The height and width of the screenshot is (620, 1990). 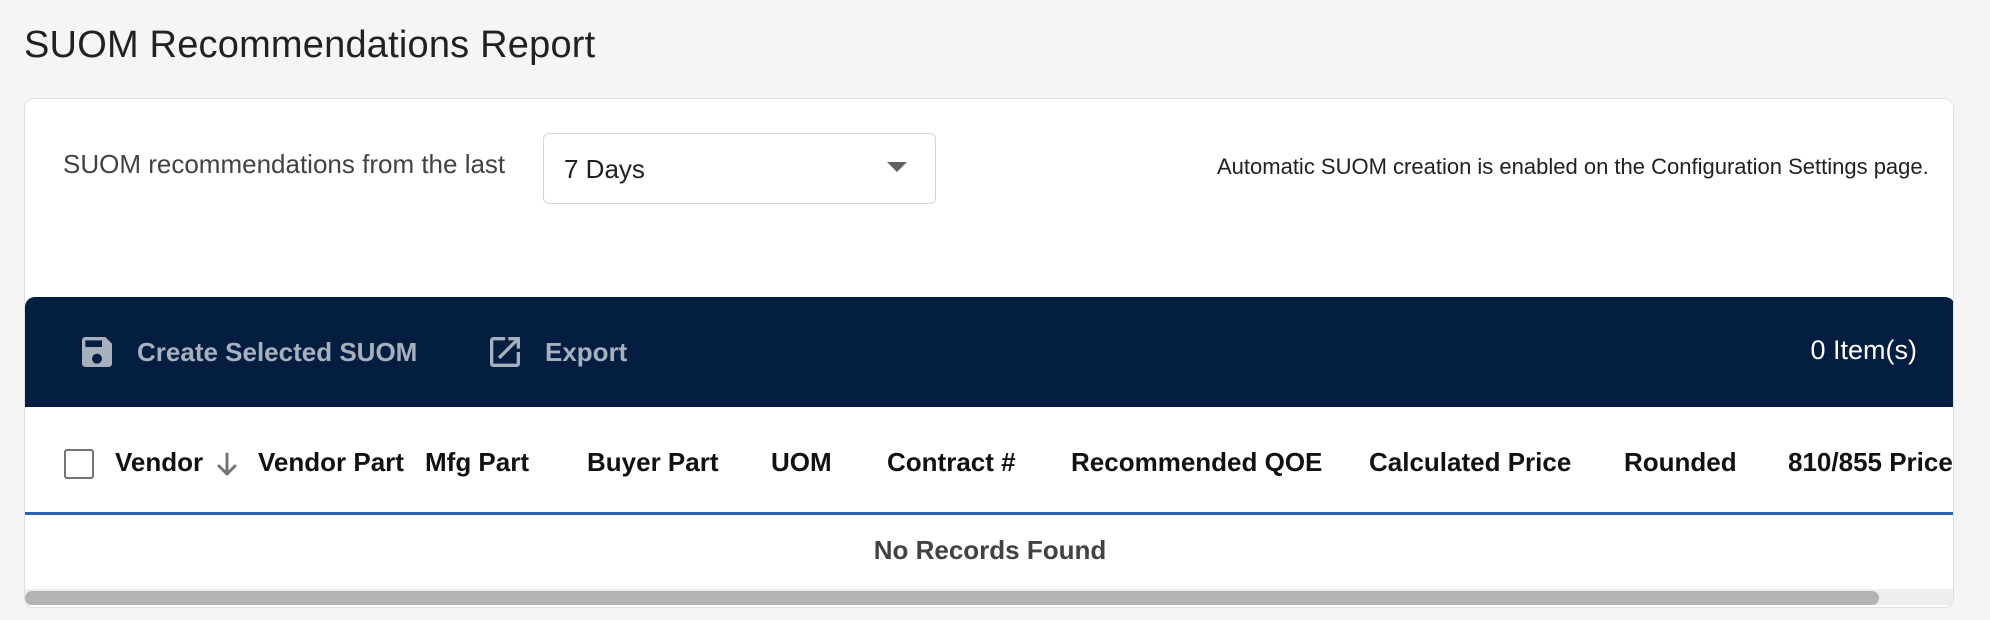 I want to click on item-count: 0 Item(s), so click(x=1863, y=350).